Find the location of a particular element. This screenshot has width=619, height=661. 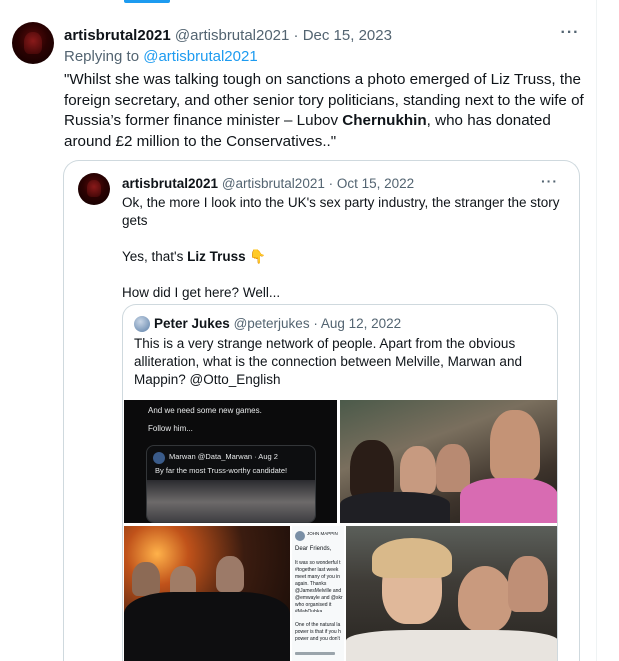

timestamp: Aug 12, 2022 is located at coordinates (361, 323).